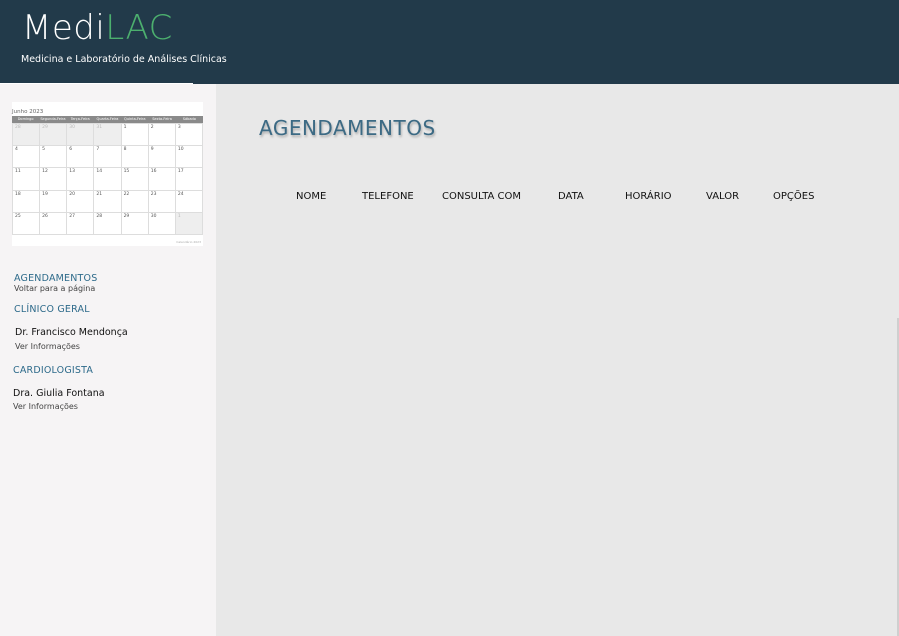  What do you see at coordinates (135, 119) in the screenshot?
I see `calendar-weekday: Quinta-Feira` at bounding box center [135, 119].